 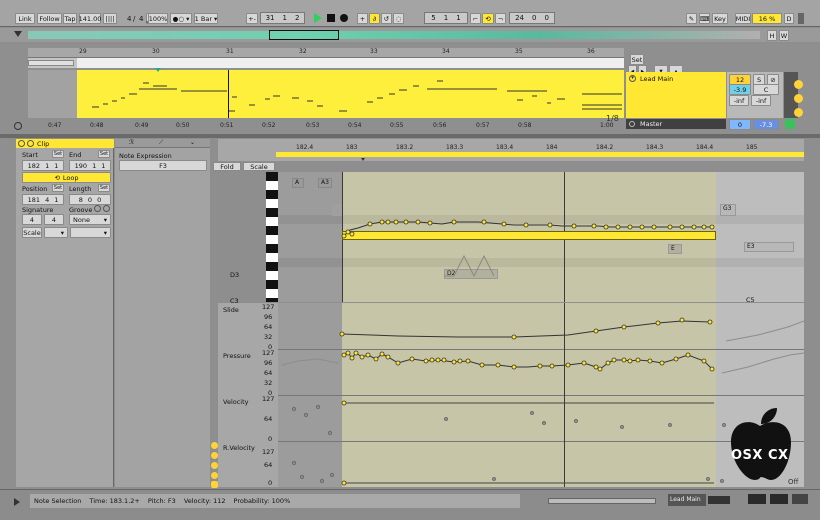 I want to click on song-position: 31 1 2, so click(x=282, y=18).